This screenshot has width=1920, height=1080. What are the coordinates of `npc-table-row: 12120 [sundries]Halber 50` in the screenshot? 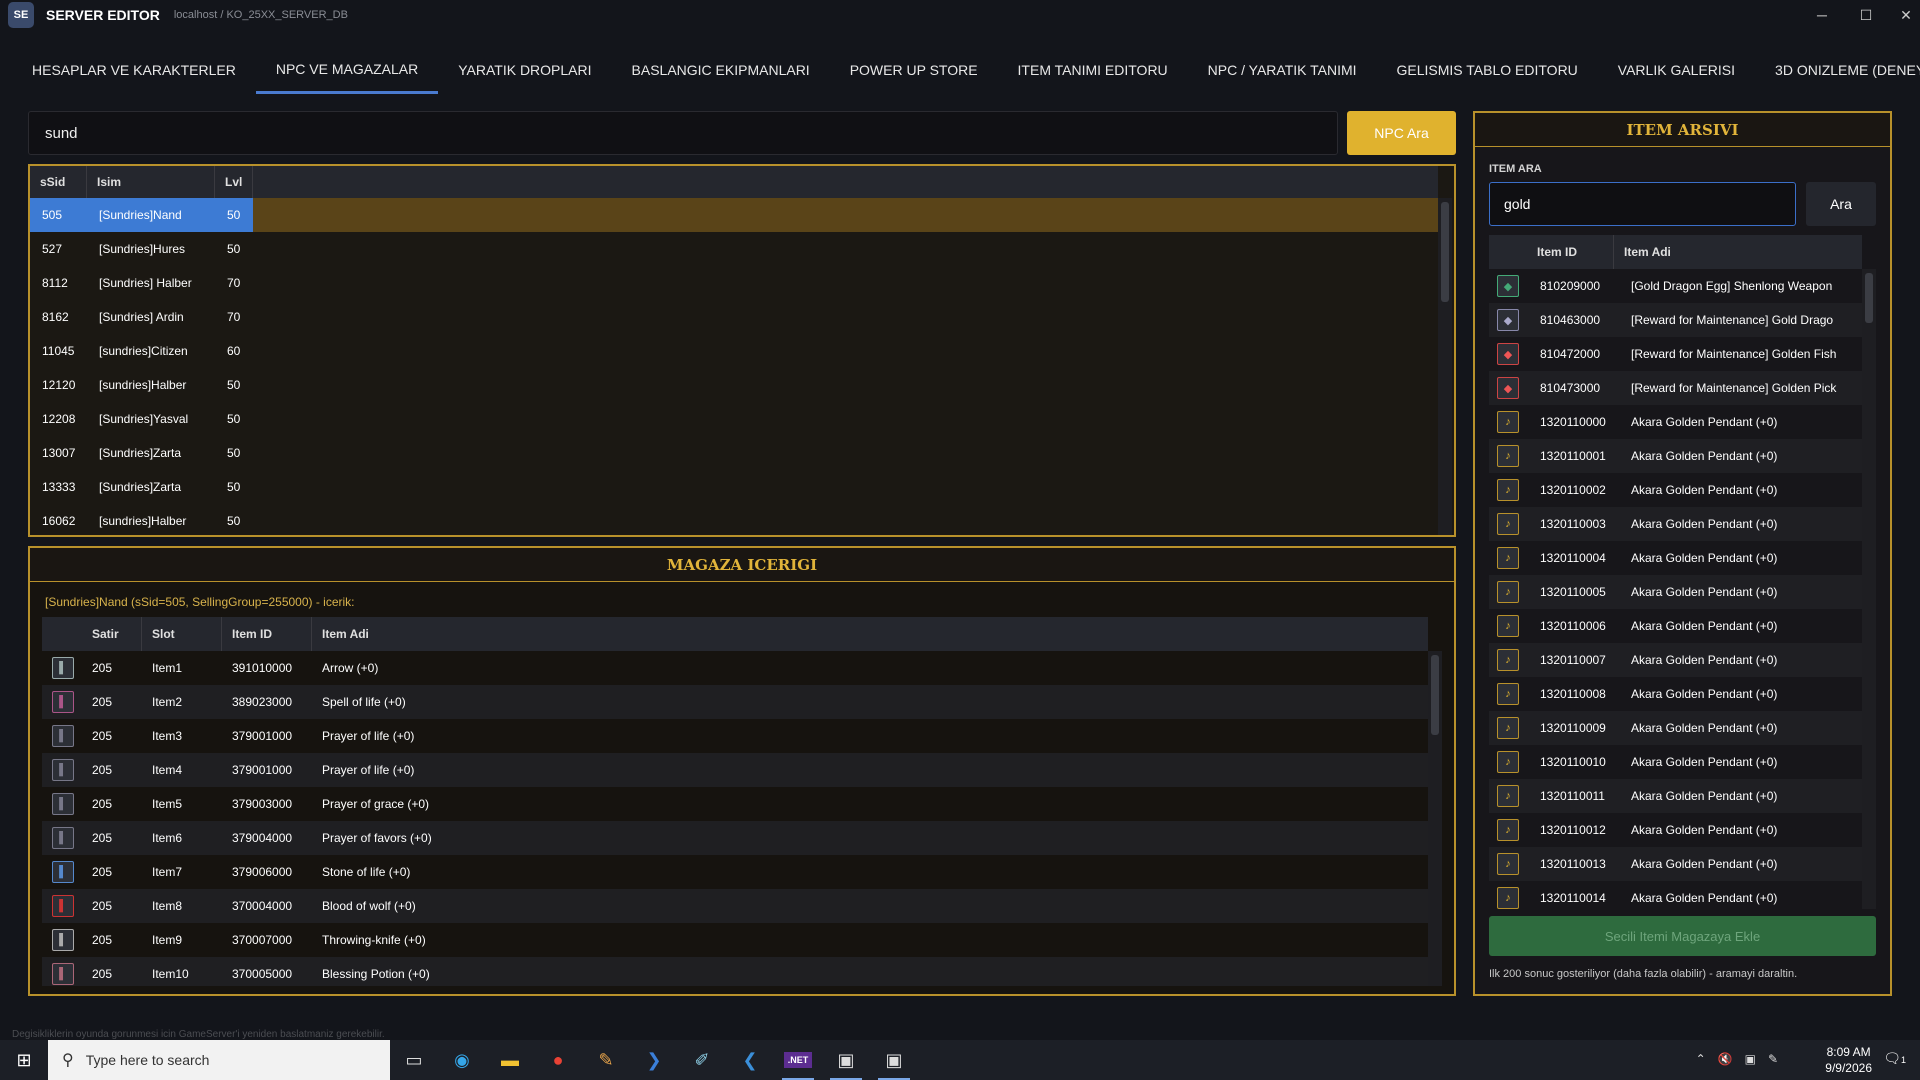 It's located at (734, 385).